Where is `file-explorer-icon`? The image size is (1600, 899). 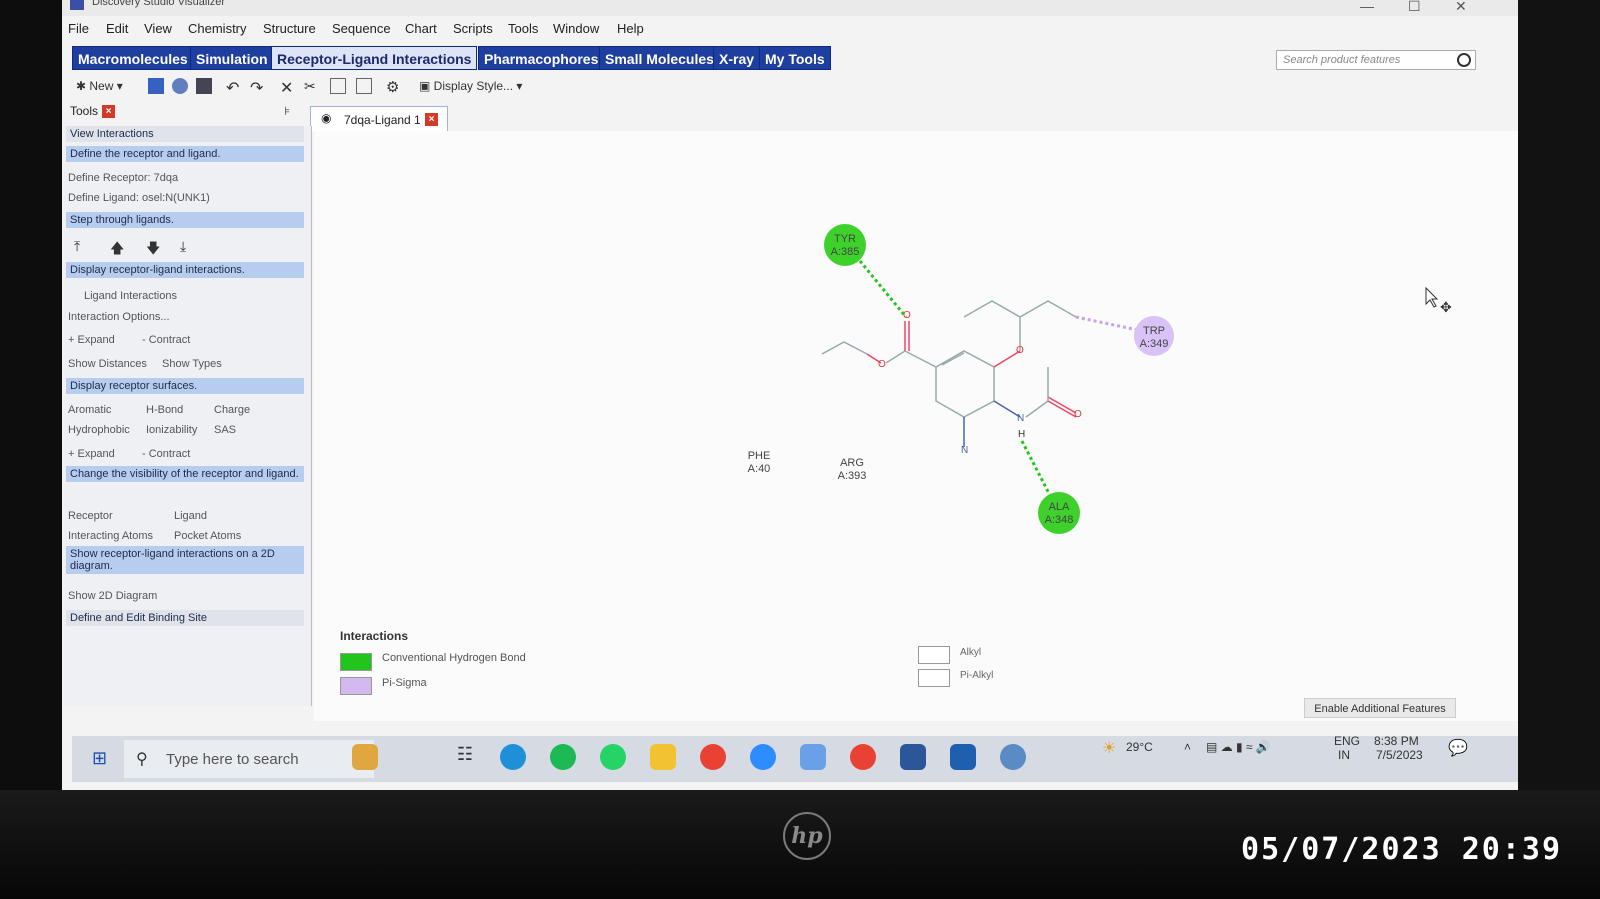 file-explorer-icon is located at coordinates (663, 757).